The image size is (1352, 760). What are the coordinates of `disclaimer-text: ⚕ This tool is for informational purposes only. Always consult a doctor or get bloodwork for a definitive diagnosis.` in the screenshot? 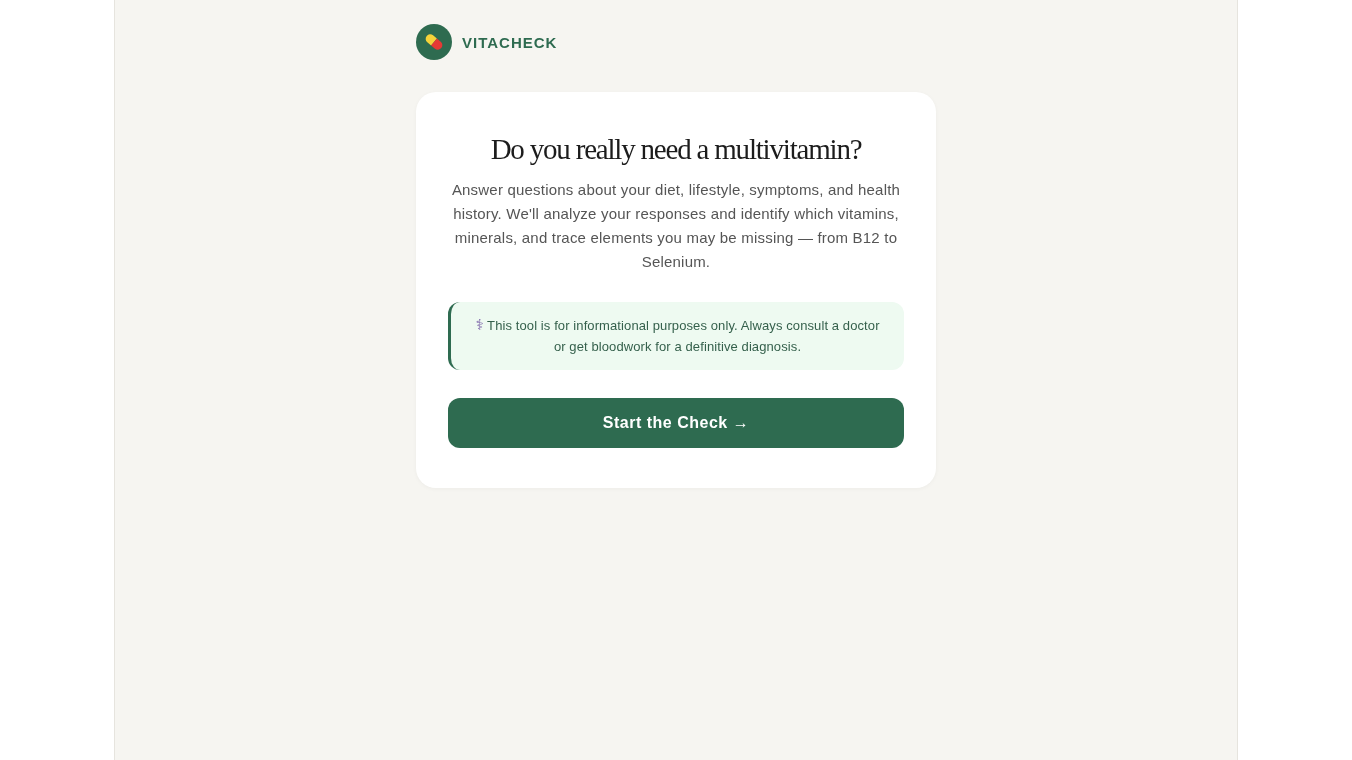 It's located at (677, 335).